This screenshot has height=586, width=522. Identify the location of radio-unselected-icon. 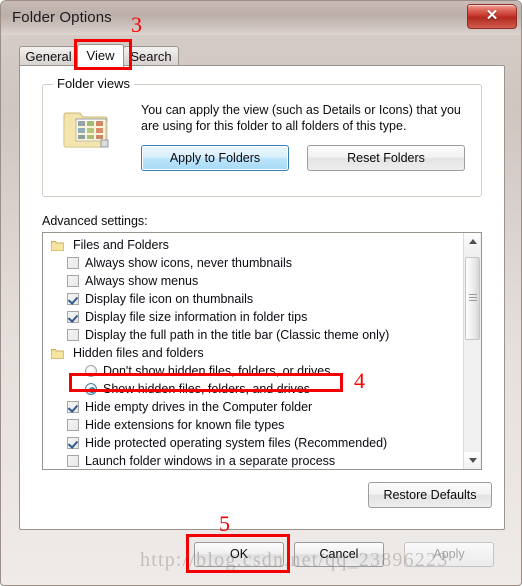
(91, 371).